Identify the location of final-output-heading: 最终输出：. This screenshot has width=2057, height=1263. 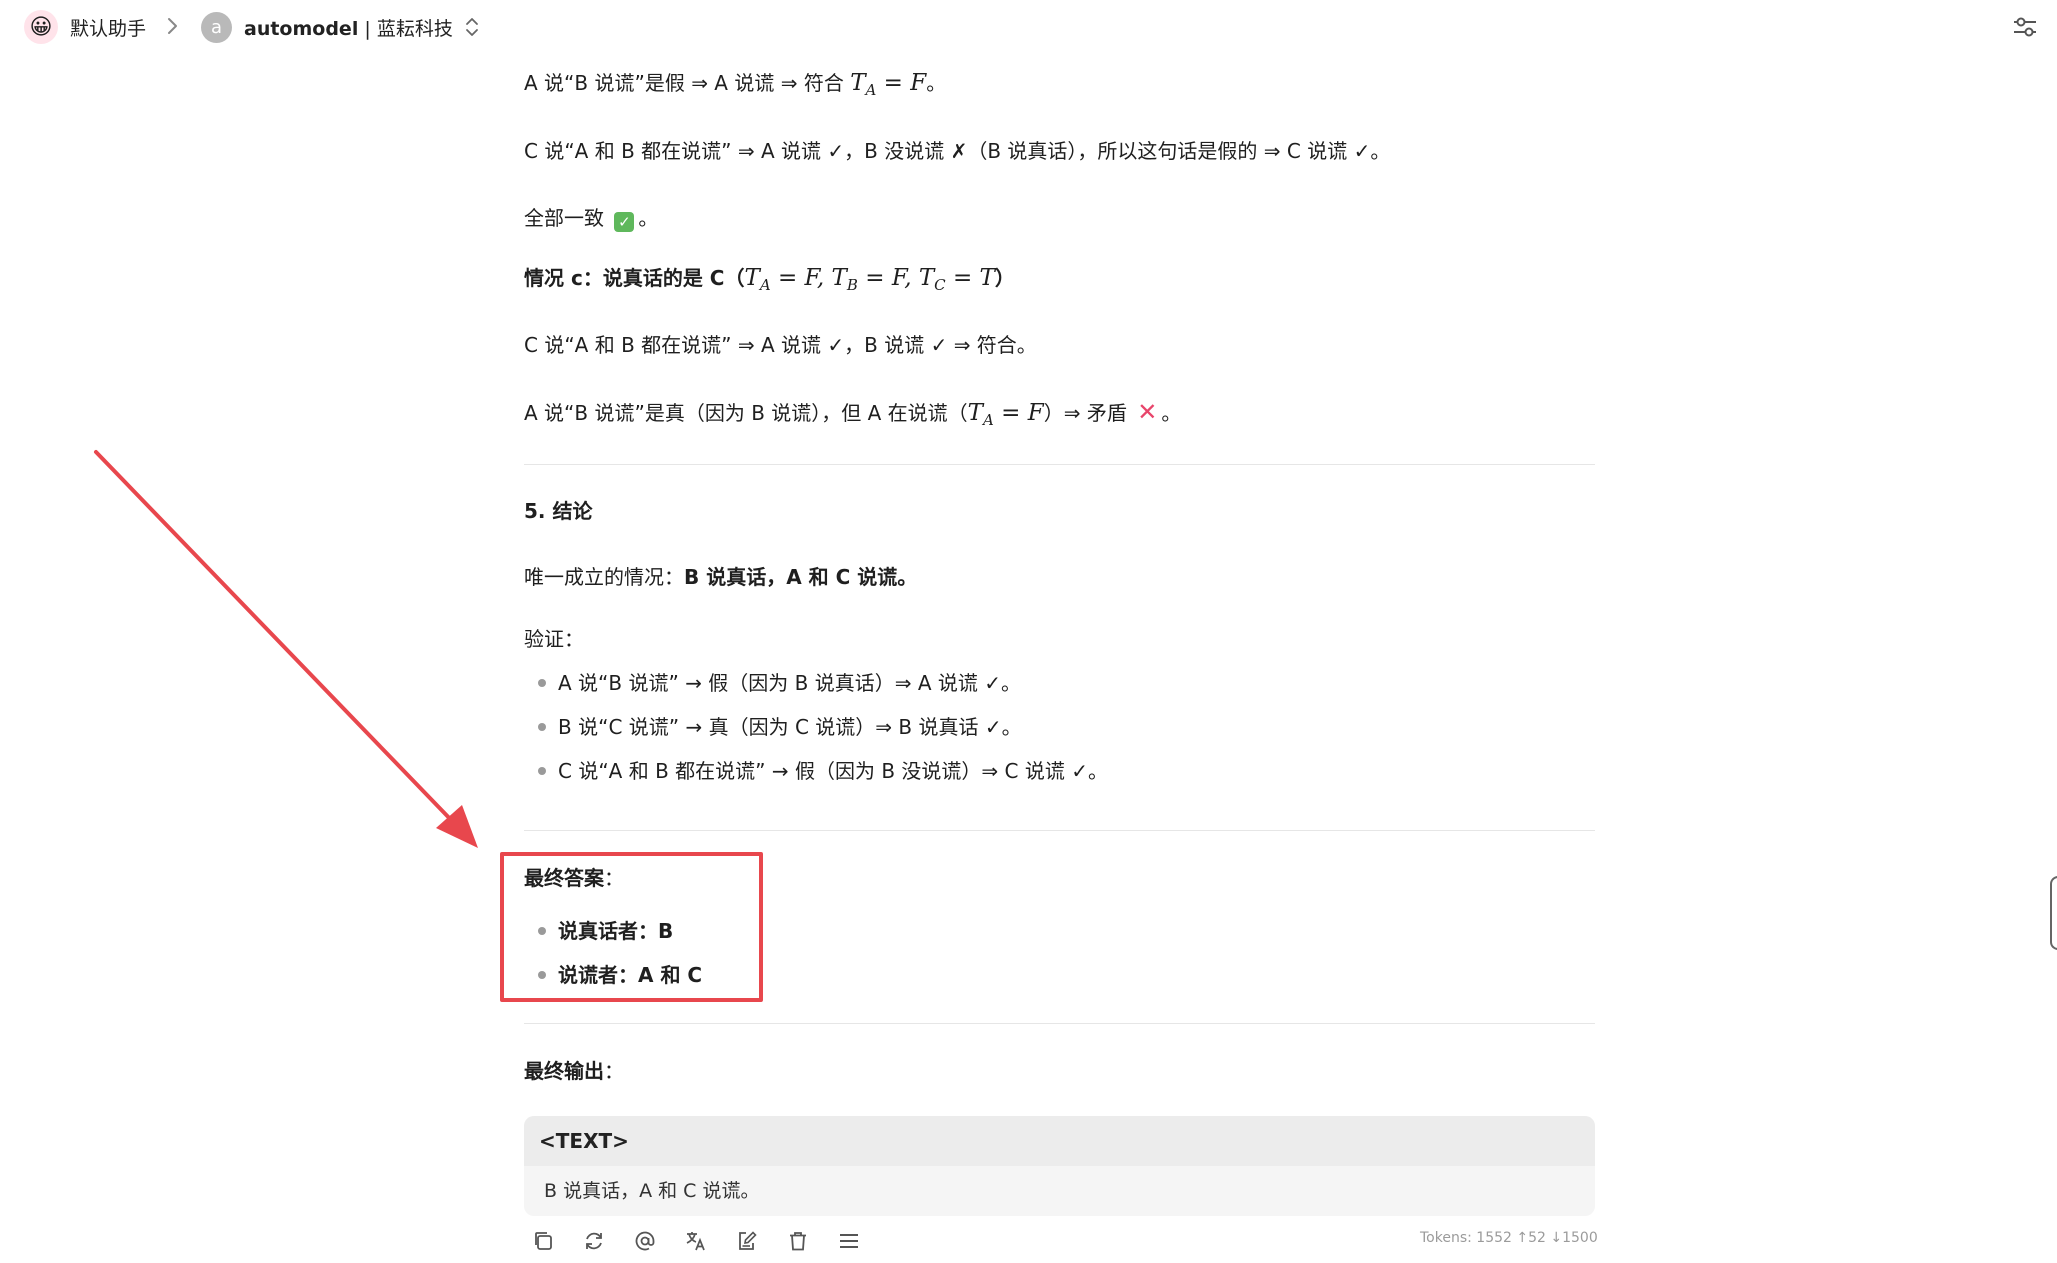
(574, 1071).